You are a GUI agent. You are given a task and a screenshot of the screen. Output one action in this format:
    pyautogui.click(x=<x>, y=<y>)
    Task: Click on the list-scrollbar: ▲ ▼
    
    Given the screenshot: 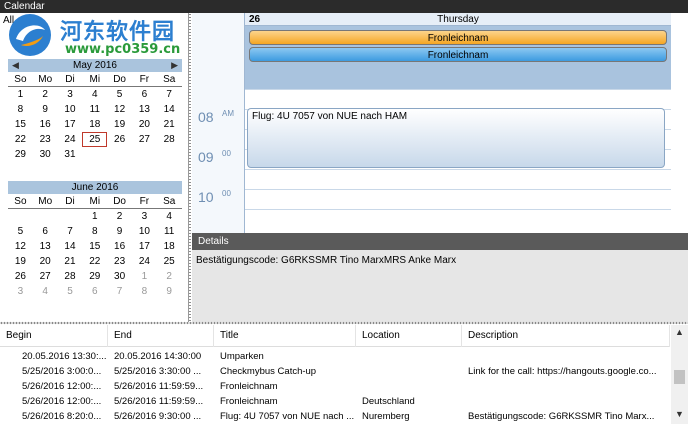 What is the action you would take?
    pyautogui.click(x=679, y=374)
    